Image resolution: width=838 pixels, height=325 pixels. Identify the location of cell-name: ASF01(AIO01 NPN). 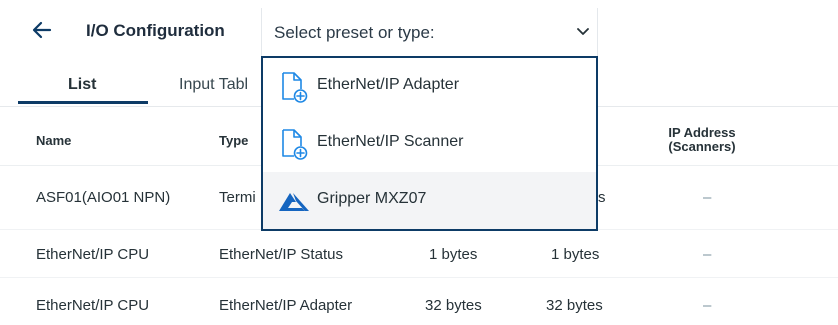
(103, 197).